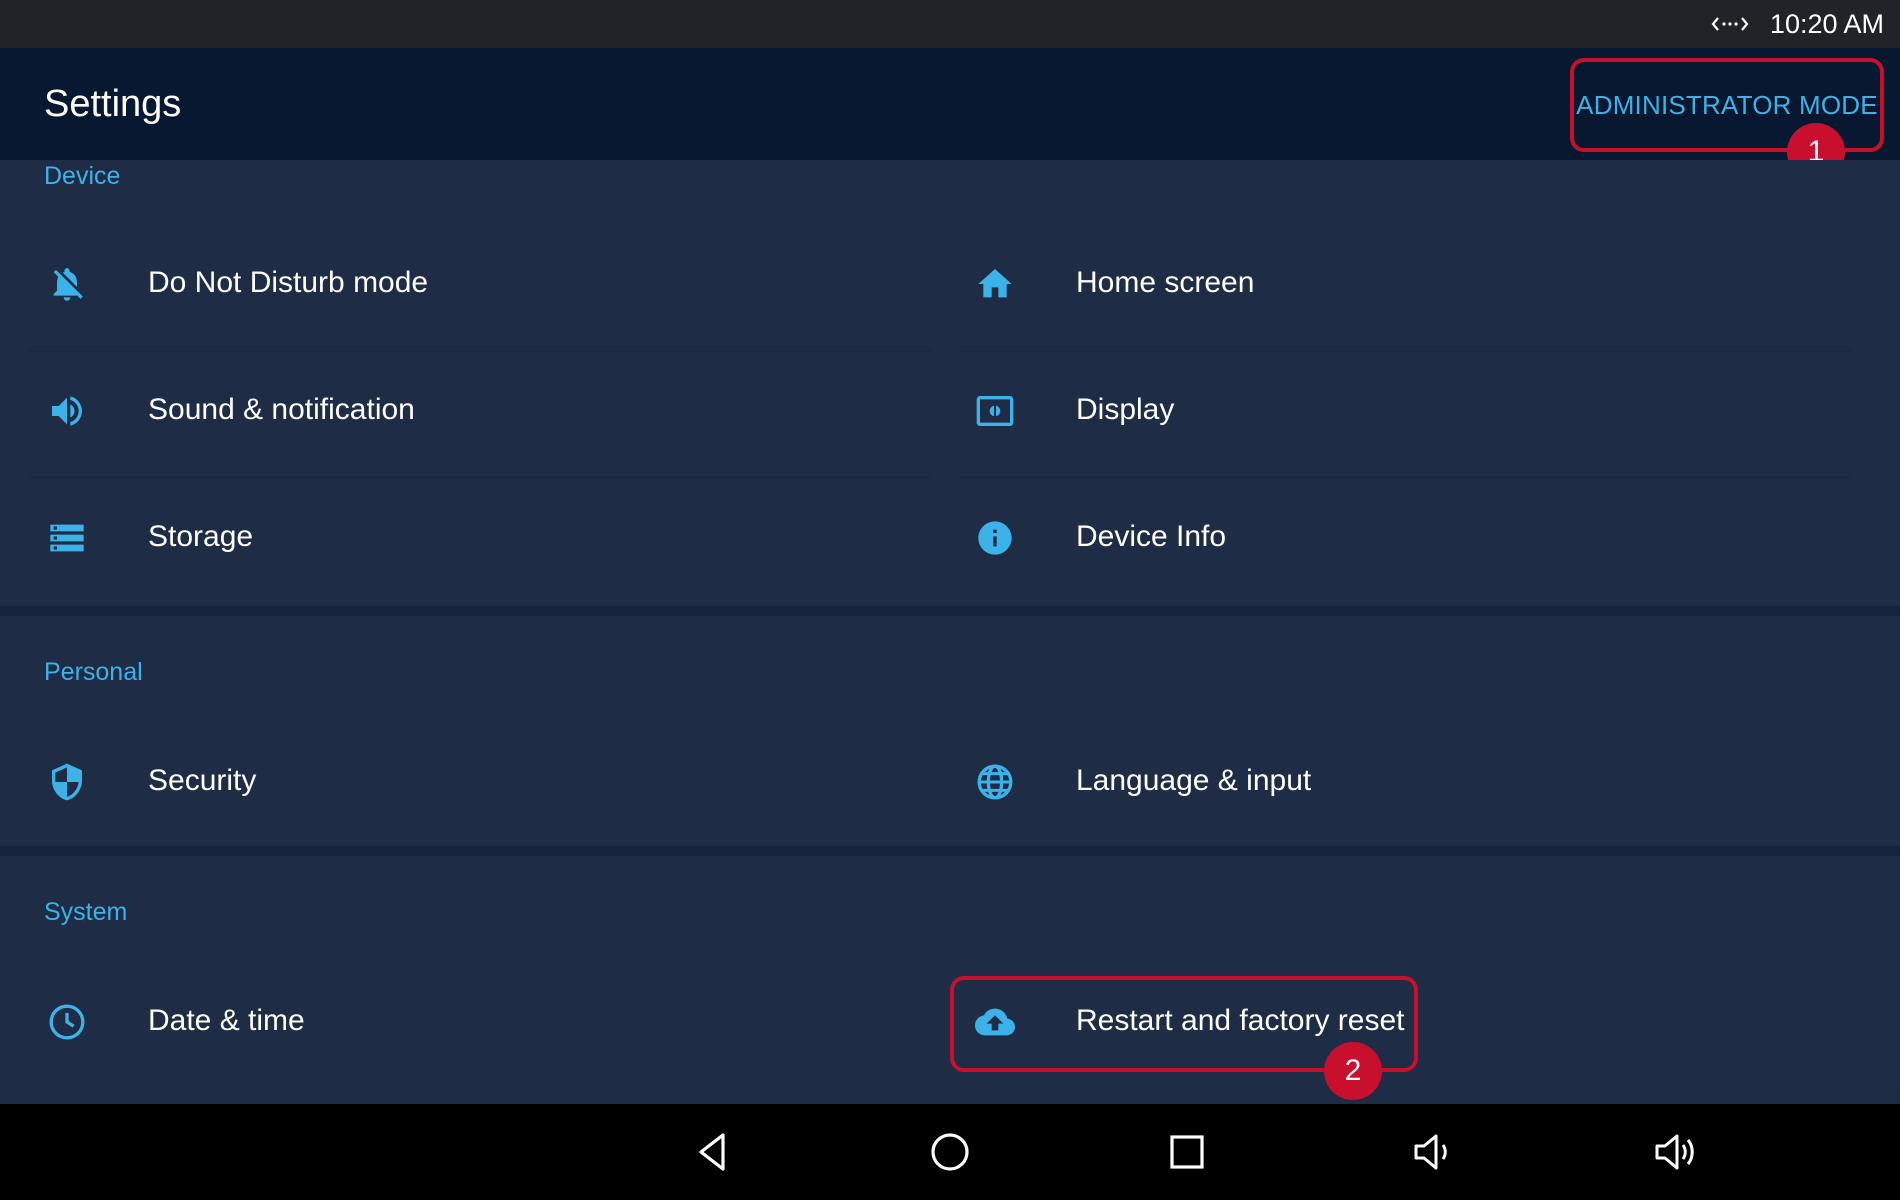 Image resolution: width=1900 pixels, height=1200 pixels. What do you see at coordinates (86, 912) in the screenshot?
I see `section-header-system: System` at bounding box center [86, 912].